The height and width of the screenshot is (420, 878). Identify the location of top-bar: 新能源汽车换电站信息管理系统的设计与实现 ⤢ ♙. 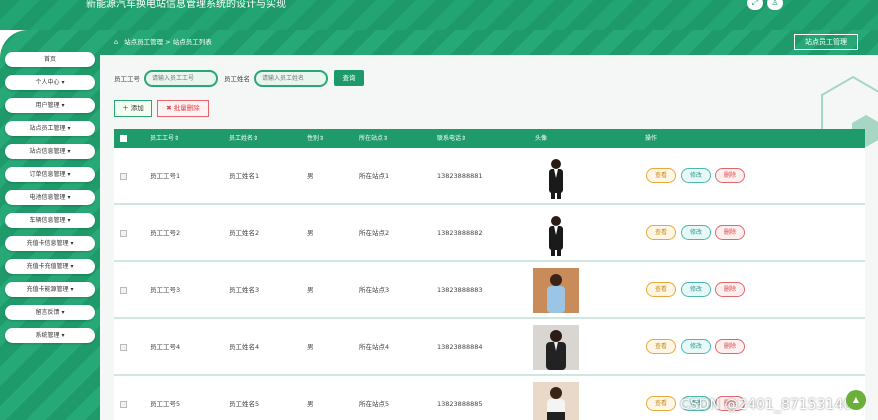
(439, 15).